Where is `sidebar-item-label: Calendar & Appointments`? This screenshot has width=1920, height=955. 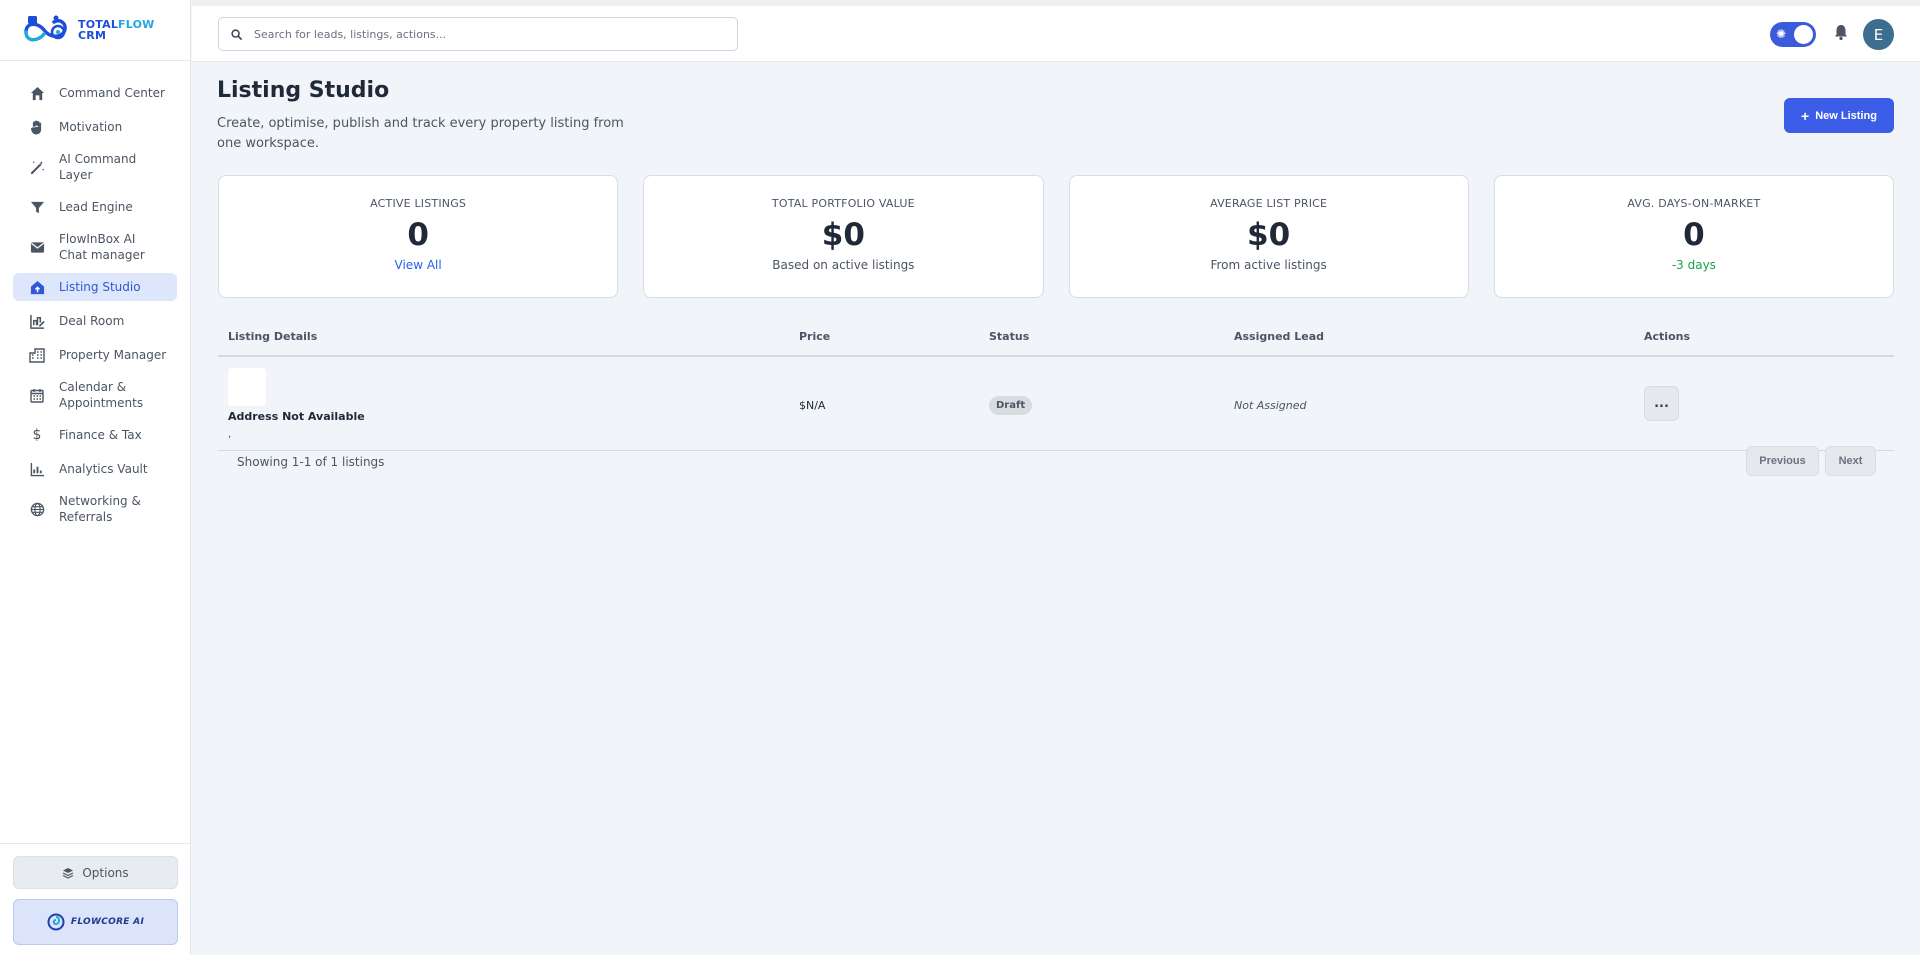
sidebar-item-label: Calendar & Appointments is located at coordinates (101, 395).